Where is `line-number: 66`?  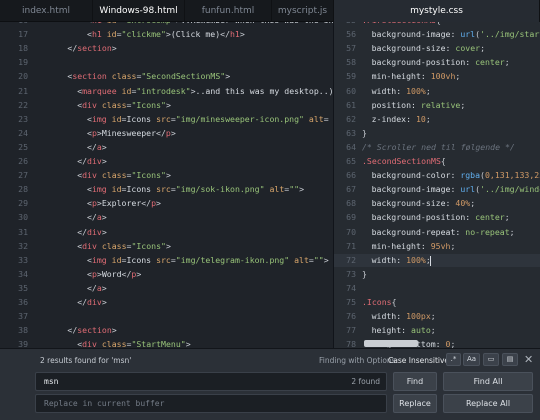 line-number: 66 is located at coordinates (351, 175).